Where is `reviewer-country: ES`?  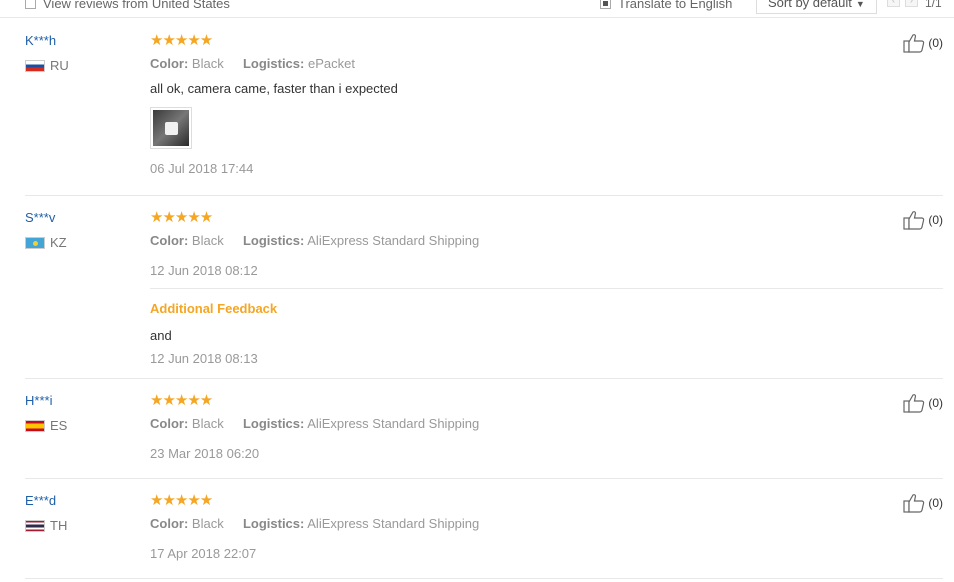
reviewer-country: ES is located at coordinates (46, 425).